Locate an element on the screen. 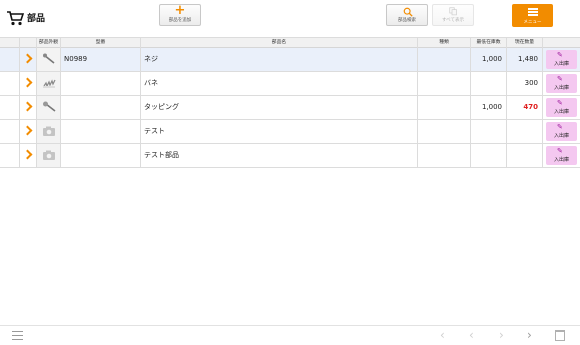 This screenshot has width=580, height=345. header-io is located at coordinates (561, 43).